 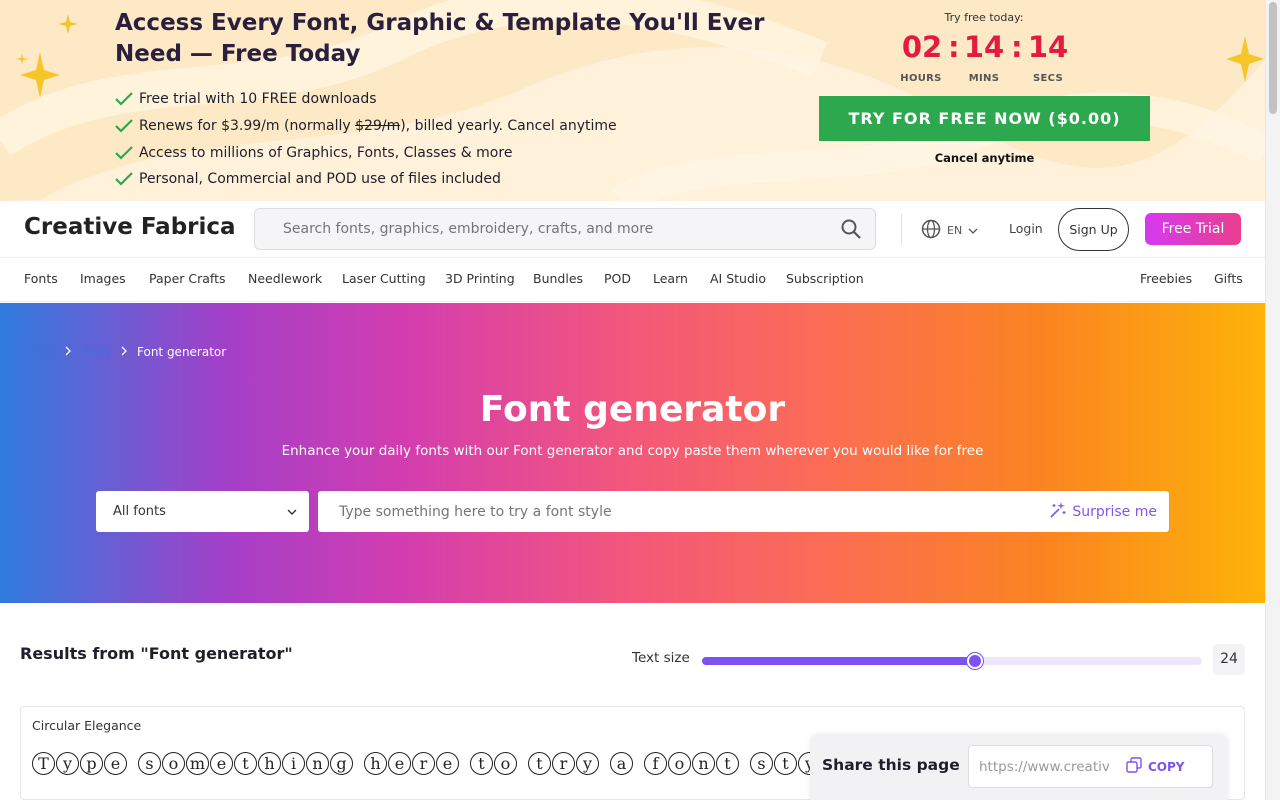 What do you see at coordinates (384, 278) in the screenshot?
I see `nav-item-laser-cutting: Laser Cutting` at bounding box center [384, 278].